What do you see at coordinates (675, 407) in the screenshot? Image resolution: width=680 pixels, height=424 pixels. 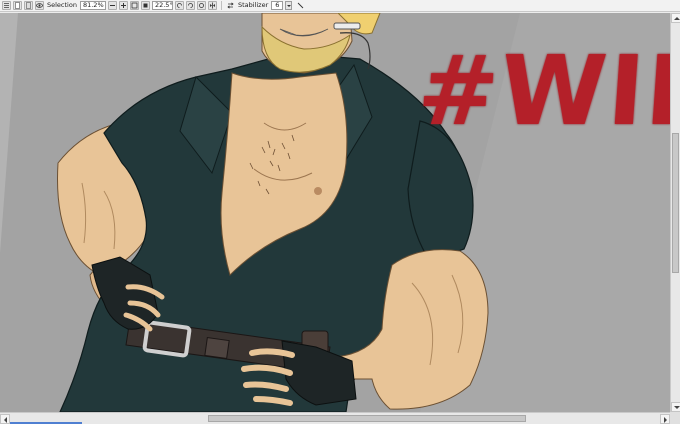 I see `scroll-down-button` at bounding box center [675, 407].